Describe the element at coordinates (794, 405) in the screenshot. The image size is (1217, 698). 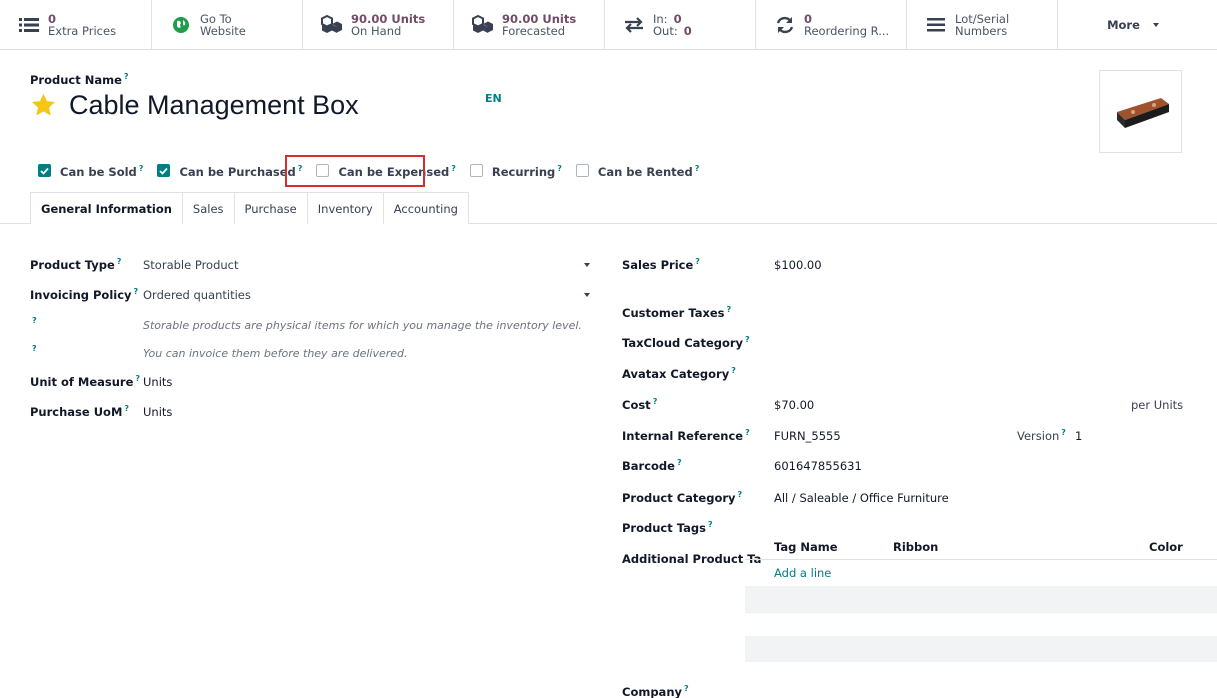
I see `cost-field: $70.00` at that location.